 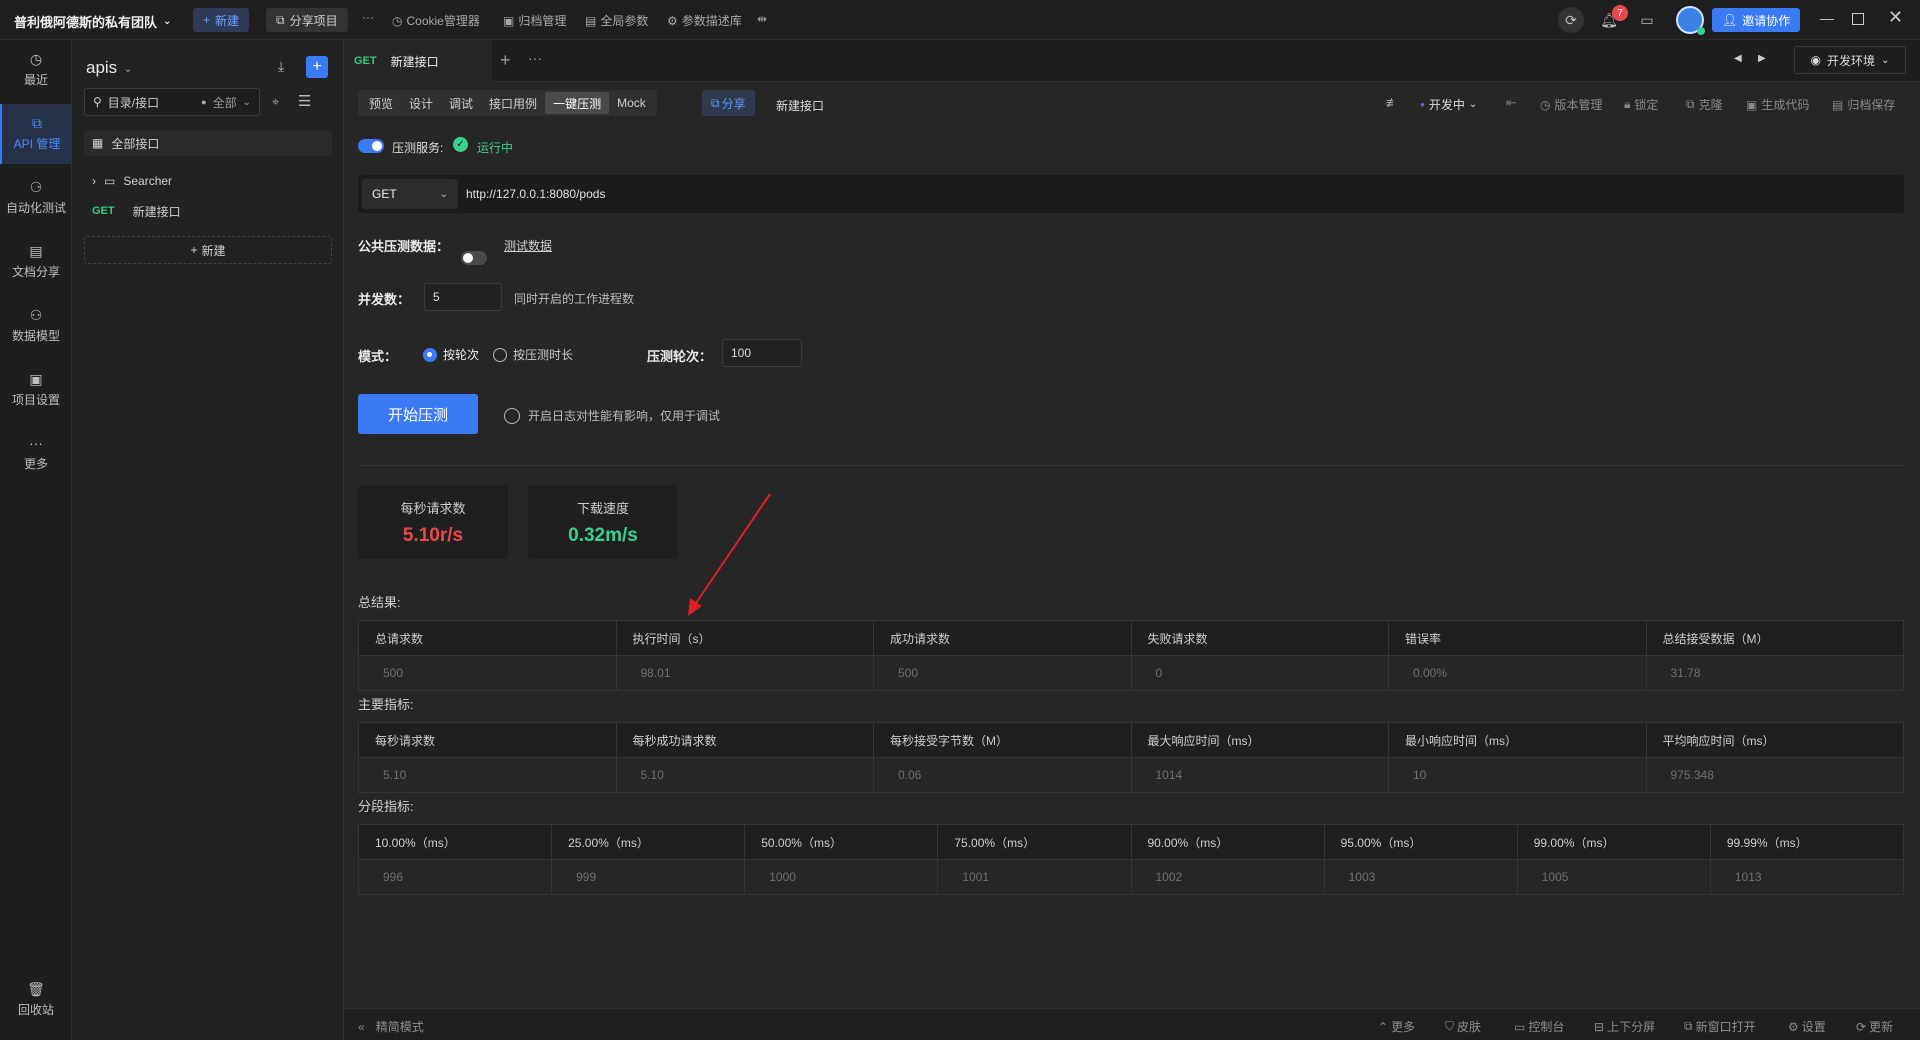 I want to click on nav-label: 最近, so click(x=35, y=80).